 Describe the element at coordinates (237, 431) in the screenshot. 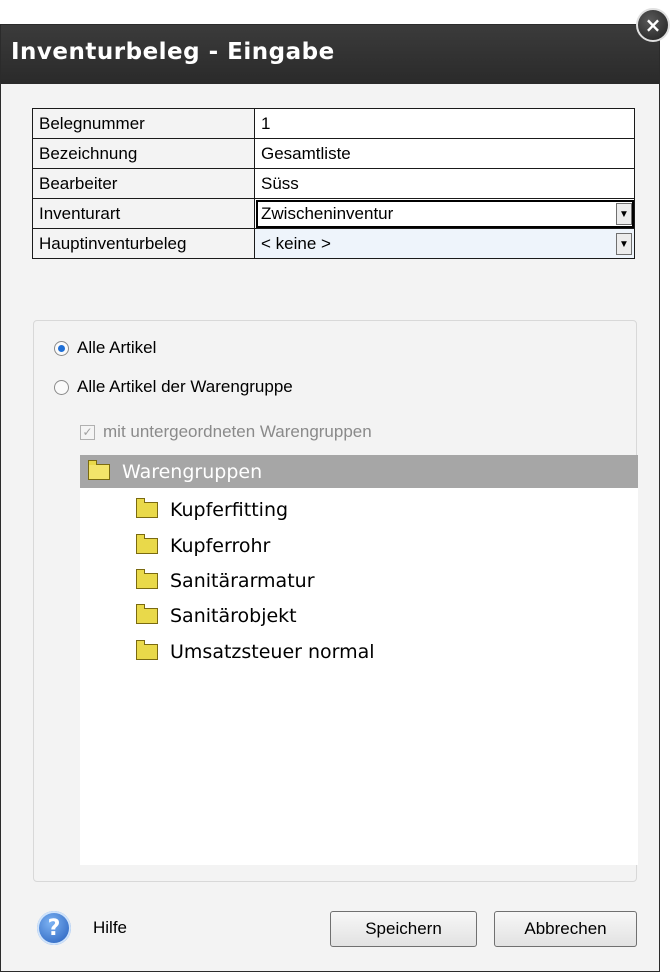

I see `checkbox-label: mit untergeordneten Warengruppen` at that location.